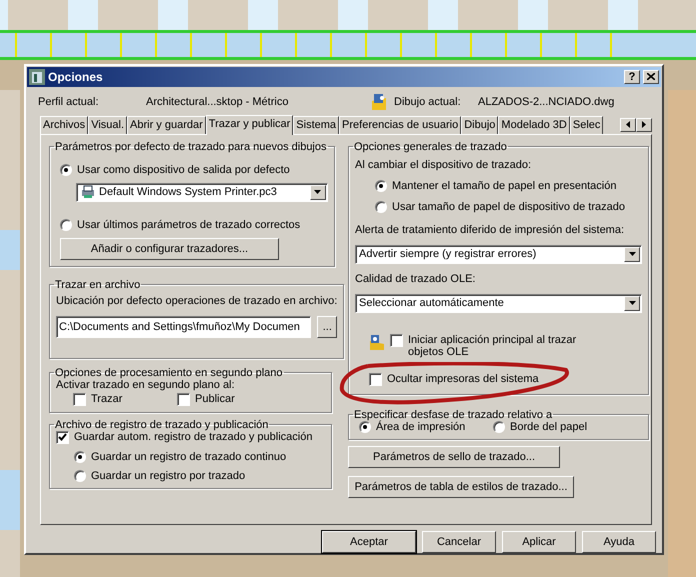 The height and width of the screenshot is (577, 696). I want to click on dialog-button: Cancelar, so click(459, 542).